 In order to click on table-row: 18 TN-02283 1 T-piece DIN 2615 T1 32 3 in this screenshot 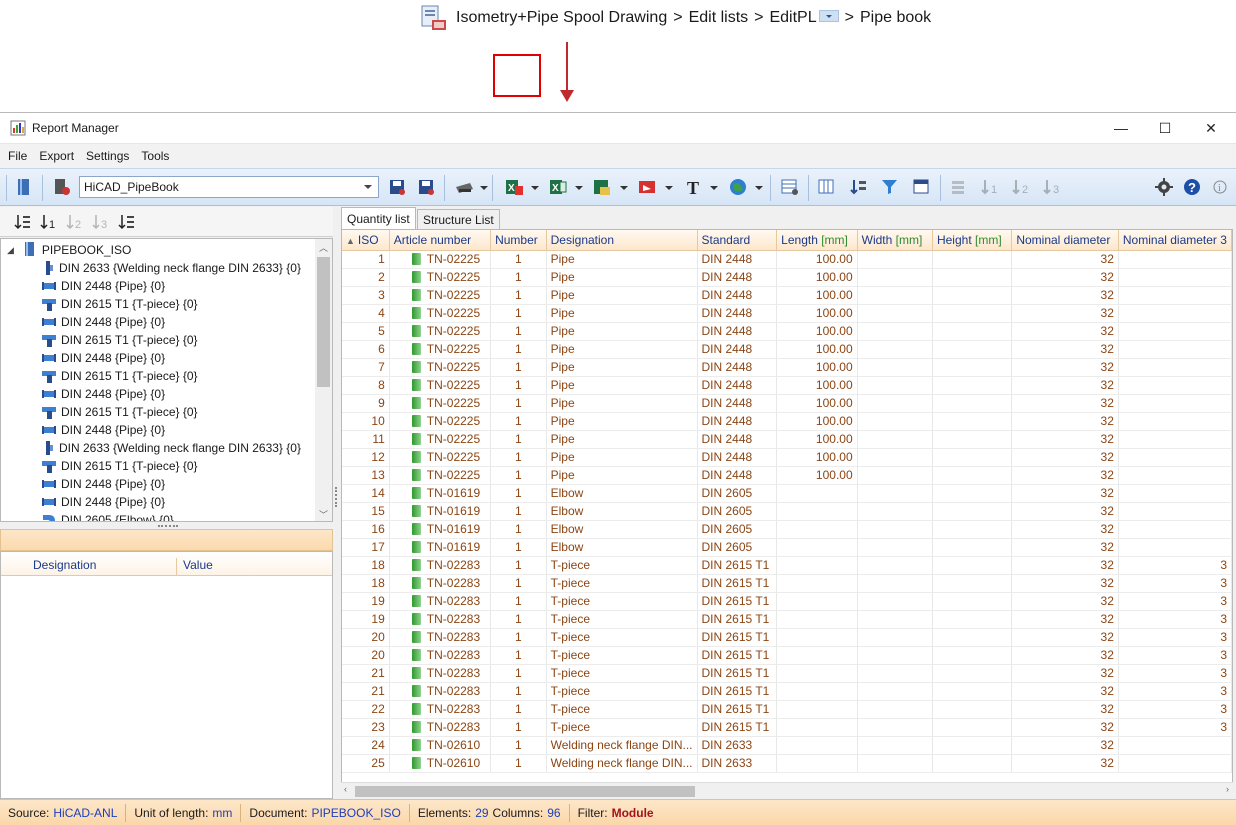, I will do `click(787, 565)`.